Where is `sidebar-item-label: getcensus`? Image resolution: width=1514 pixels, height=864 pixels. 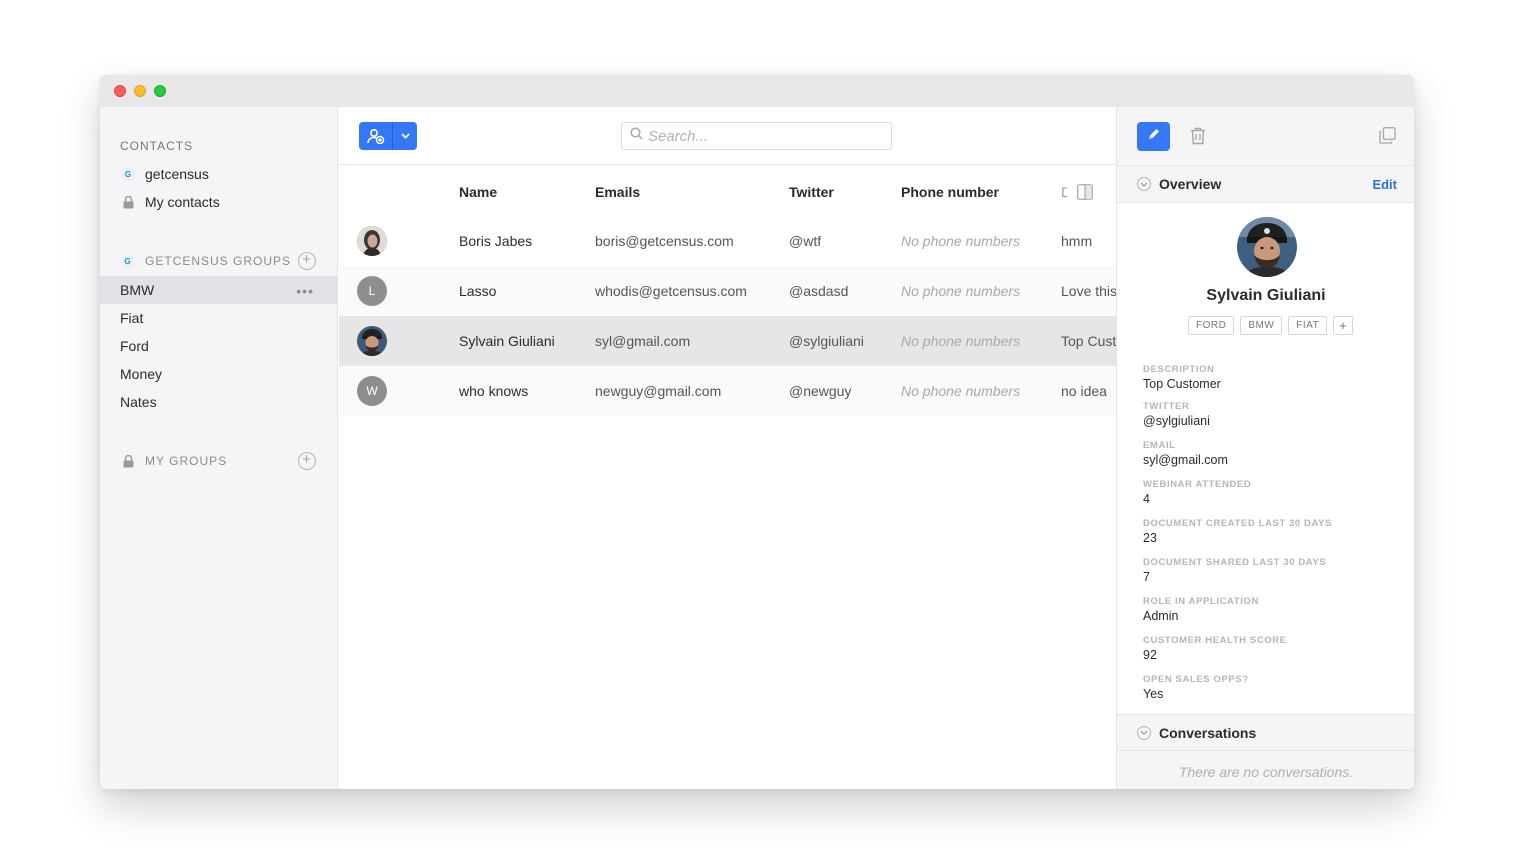 sidebar-item-label: getcensus is located at coordinates (177, 174).